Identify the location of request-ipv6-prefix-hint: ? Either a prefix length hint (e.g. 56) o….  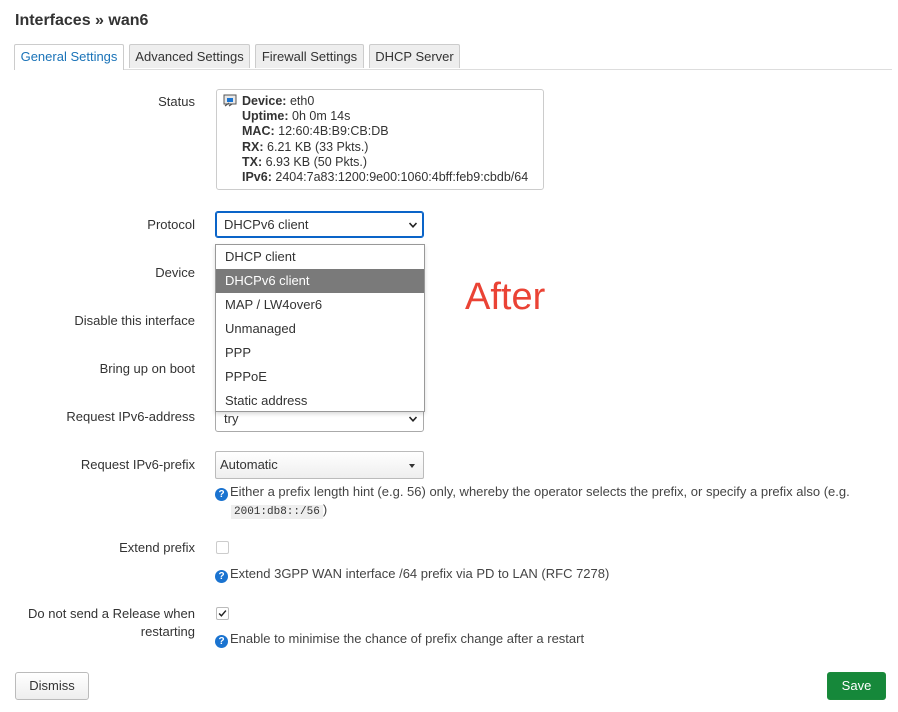
(545, 502).